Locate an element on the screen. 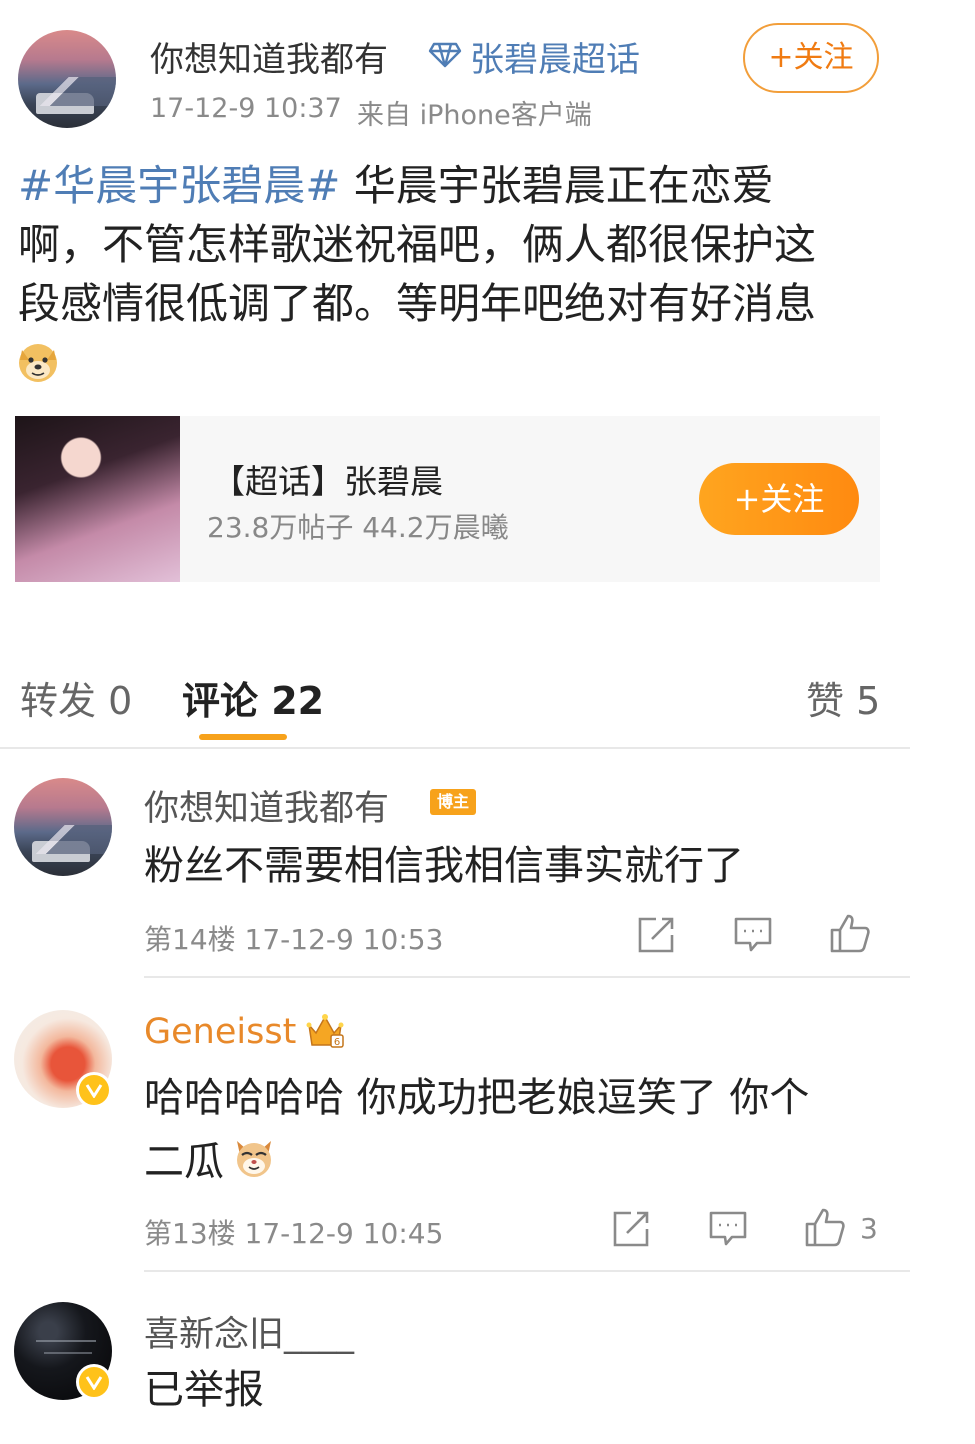 The height and width of the screenshot is (1444, 975). tabs-divider is located at coordinates (455, 748).